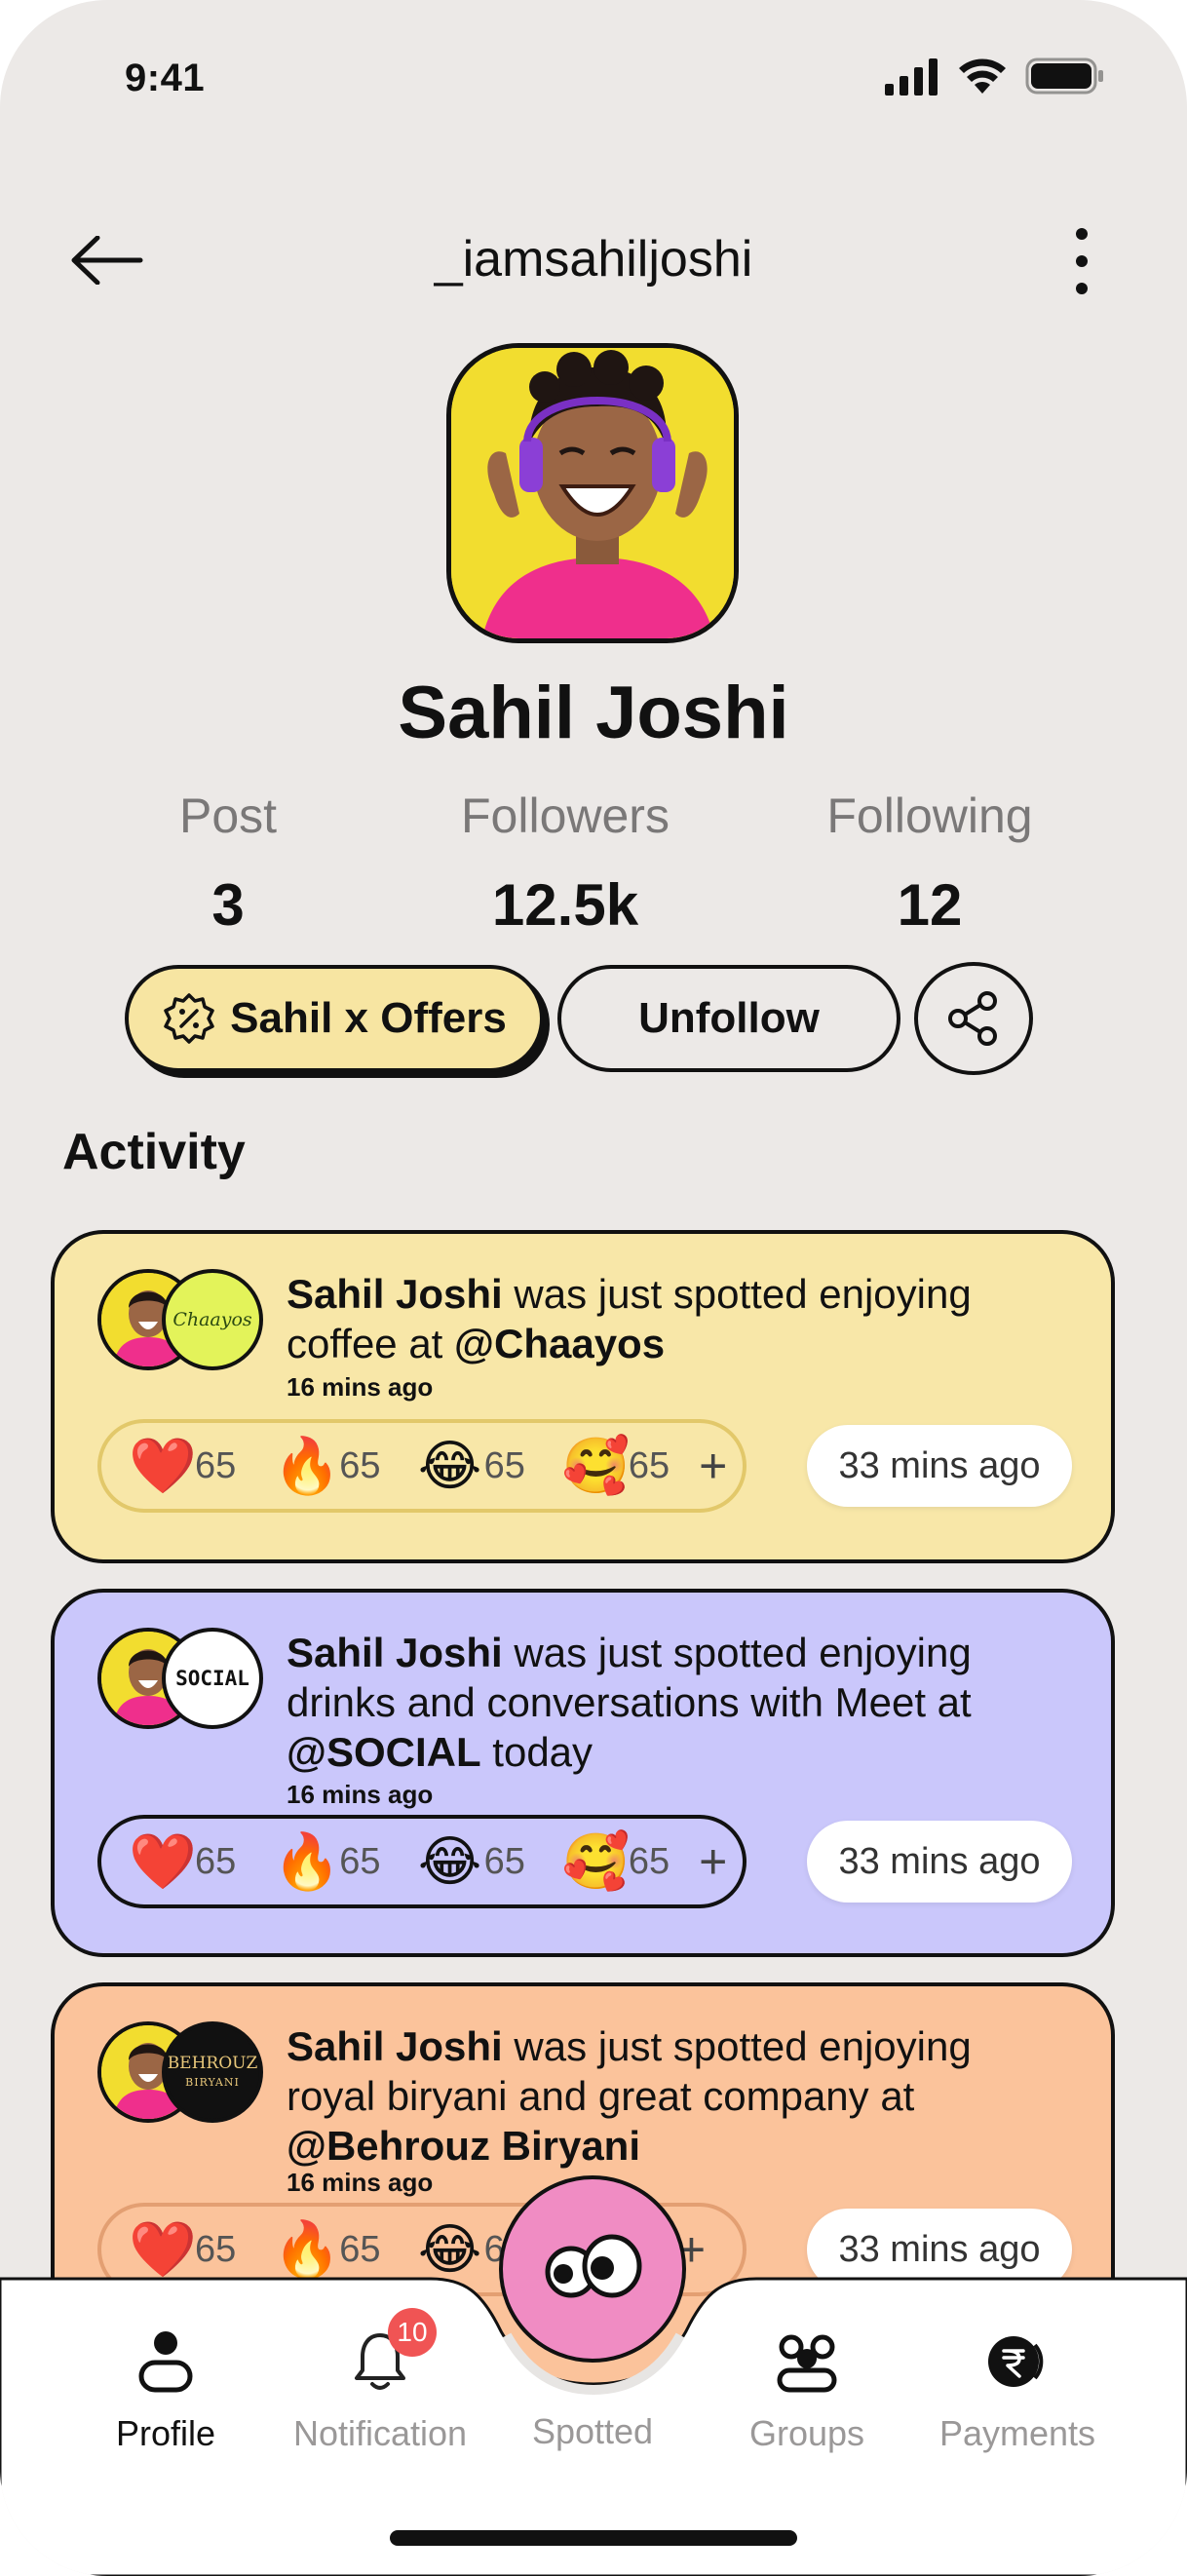 The image size is (1187, 2576). Describe the element at coordinates (806, 2433) in the screenshot. I see `nav-label: Groups` at that location.